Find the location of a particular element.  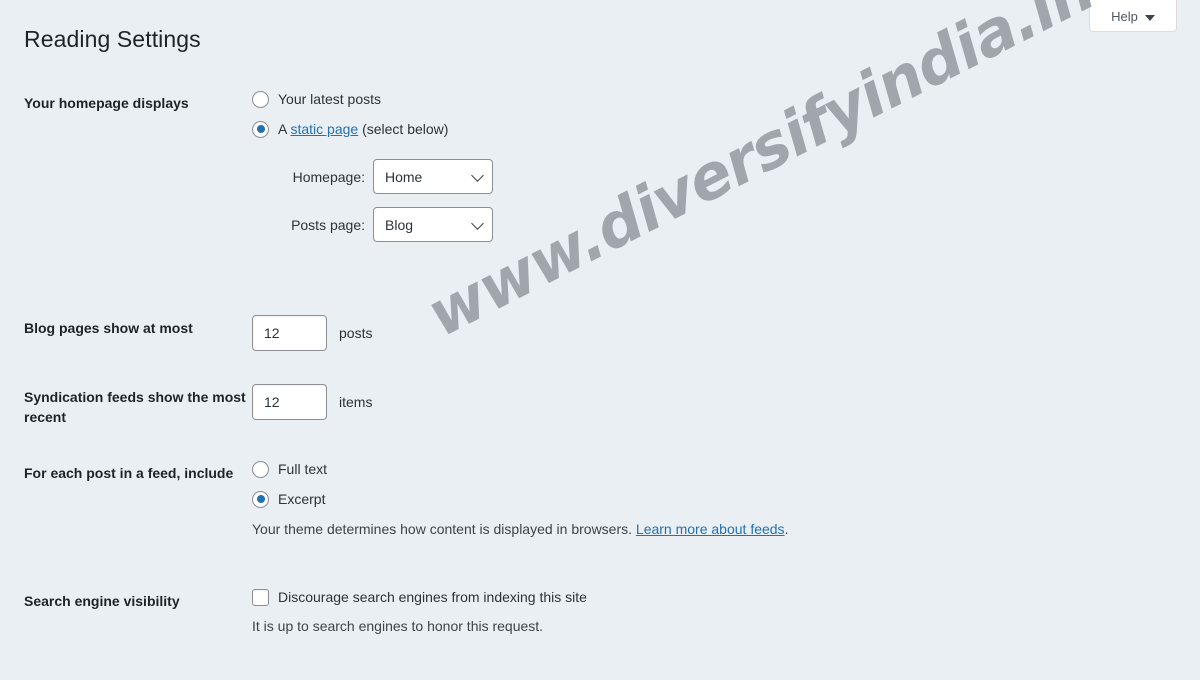

syndication-feeds-input: 12 is located at coordinates (289, 402).